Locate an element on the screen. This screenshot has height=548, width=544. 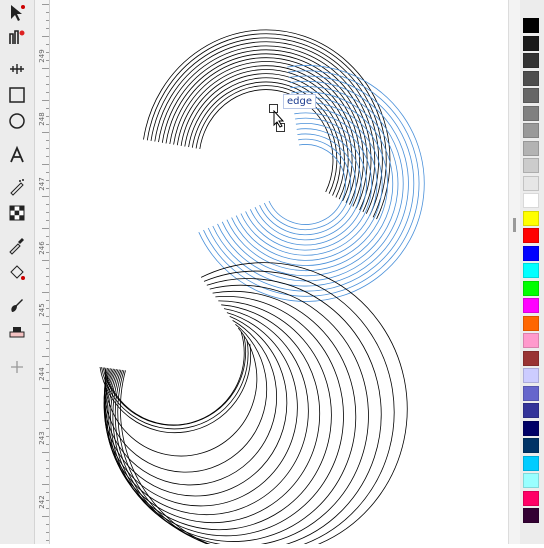
ruler-label: 244 is located at coordinates (42, 374).